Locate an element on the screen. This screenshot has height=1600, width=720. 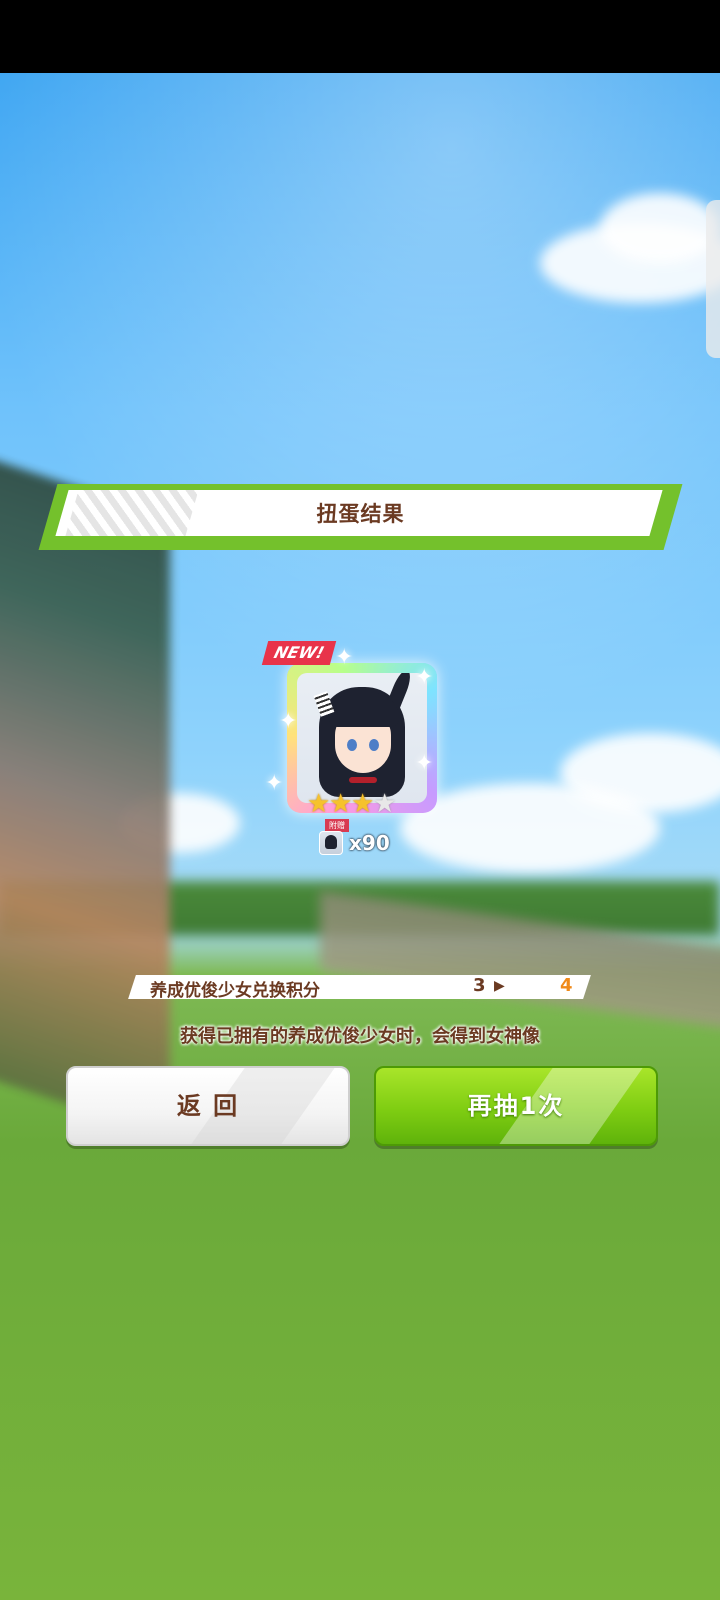
portrait-ribbon is located at coordinates (324, 704).